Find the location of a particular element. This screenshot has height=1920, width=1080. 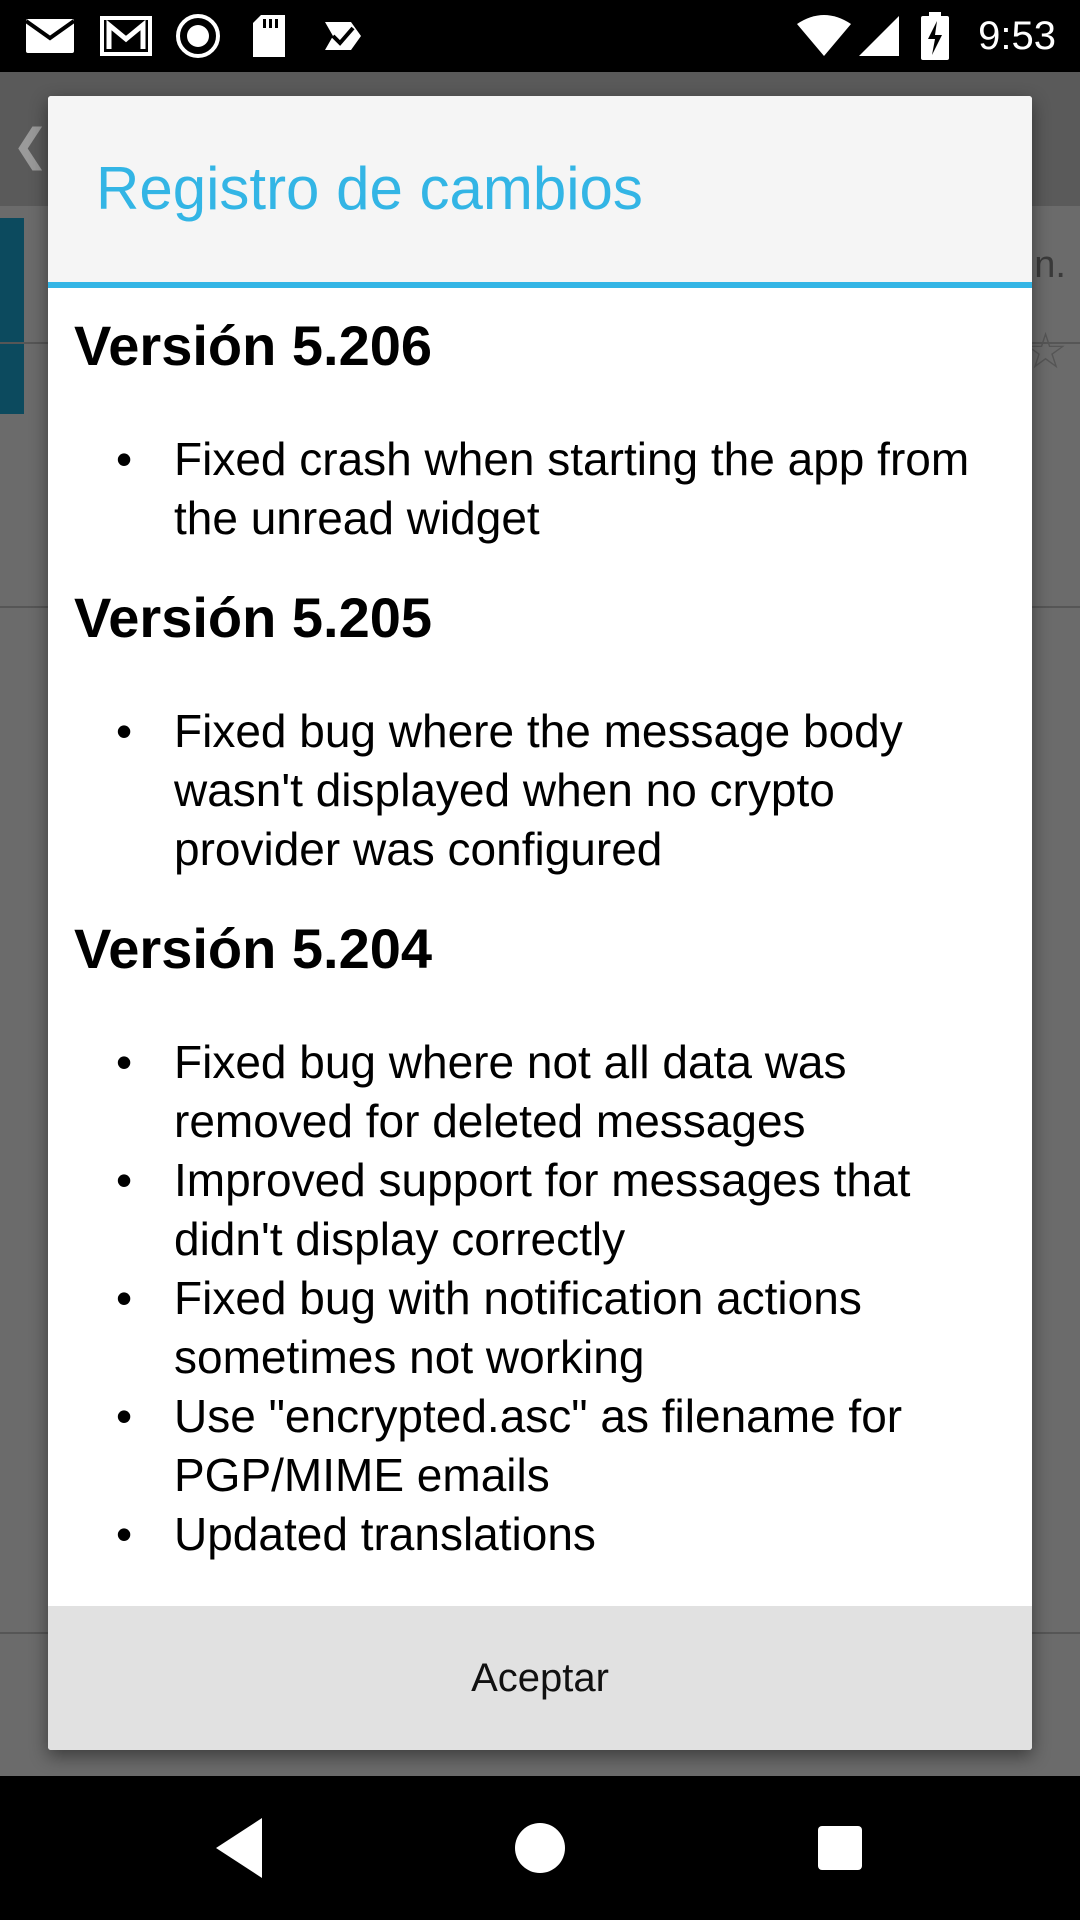

email-icon is located at coordinates (50, 36).